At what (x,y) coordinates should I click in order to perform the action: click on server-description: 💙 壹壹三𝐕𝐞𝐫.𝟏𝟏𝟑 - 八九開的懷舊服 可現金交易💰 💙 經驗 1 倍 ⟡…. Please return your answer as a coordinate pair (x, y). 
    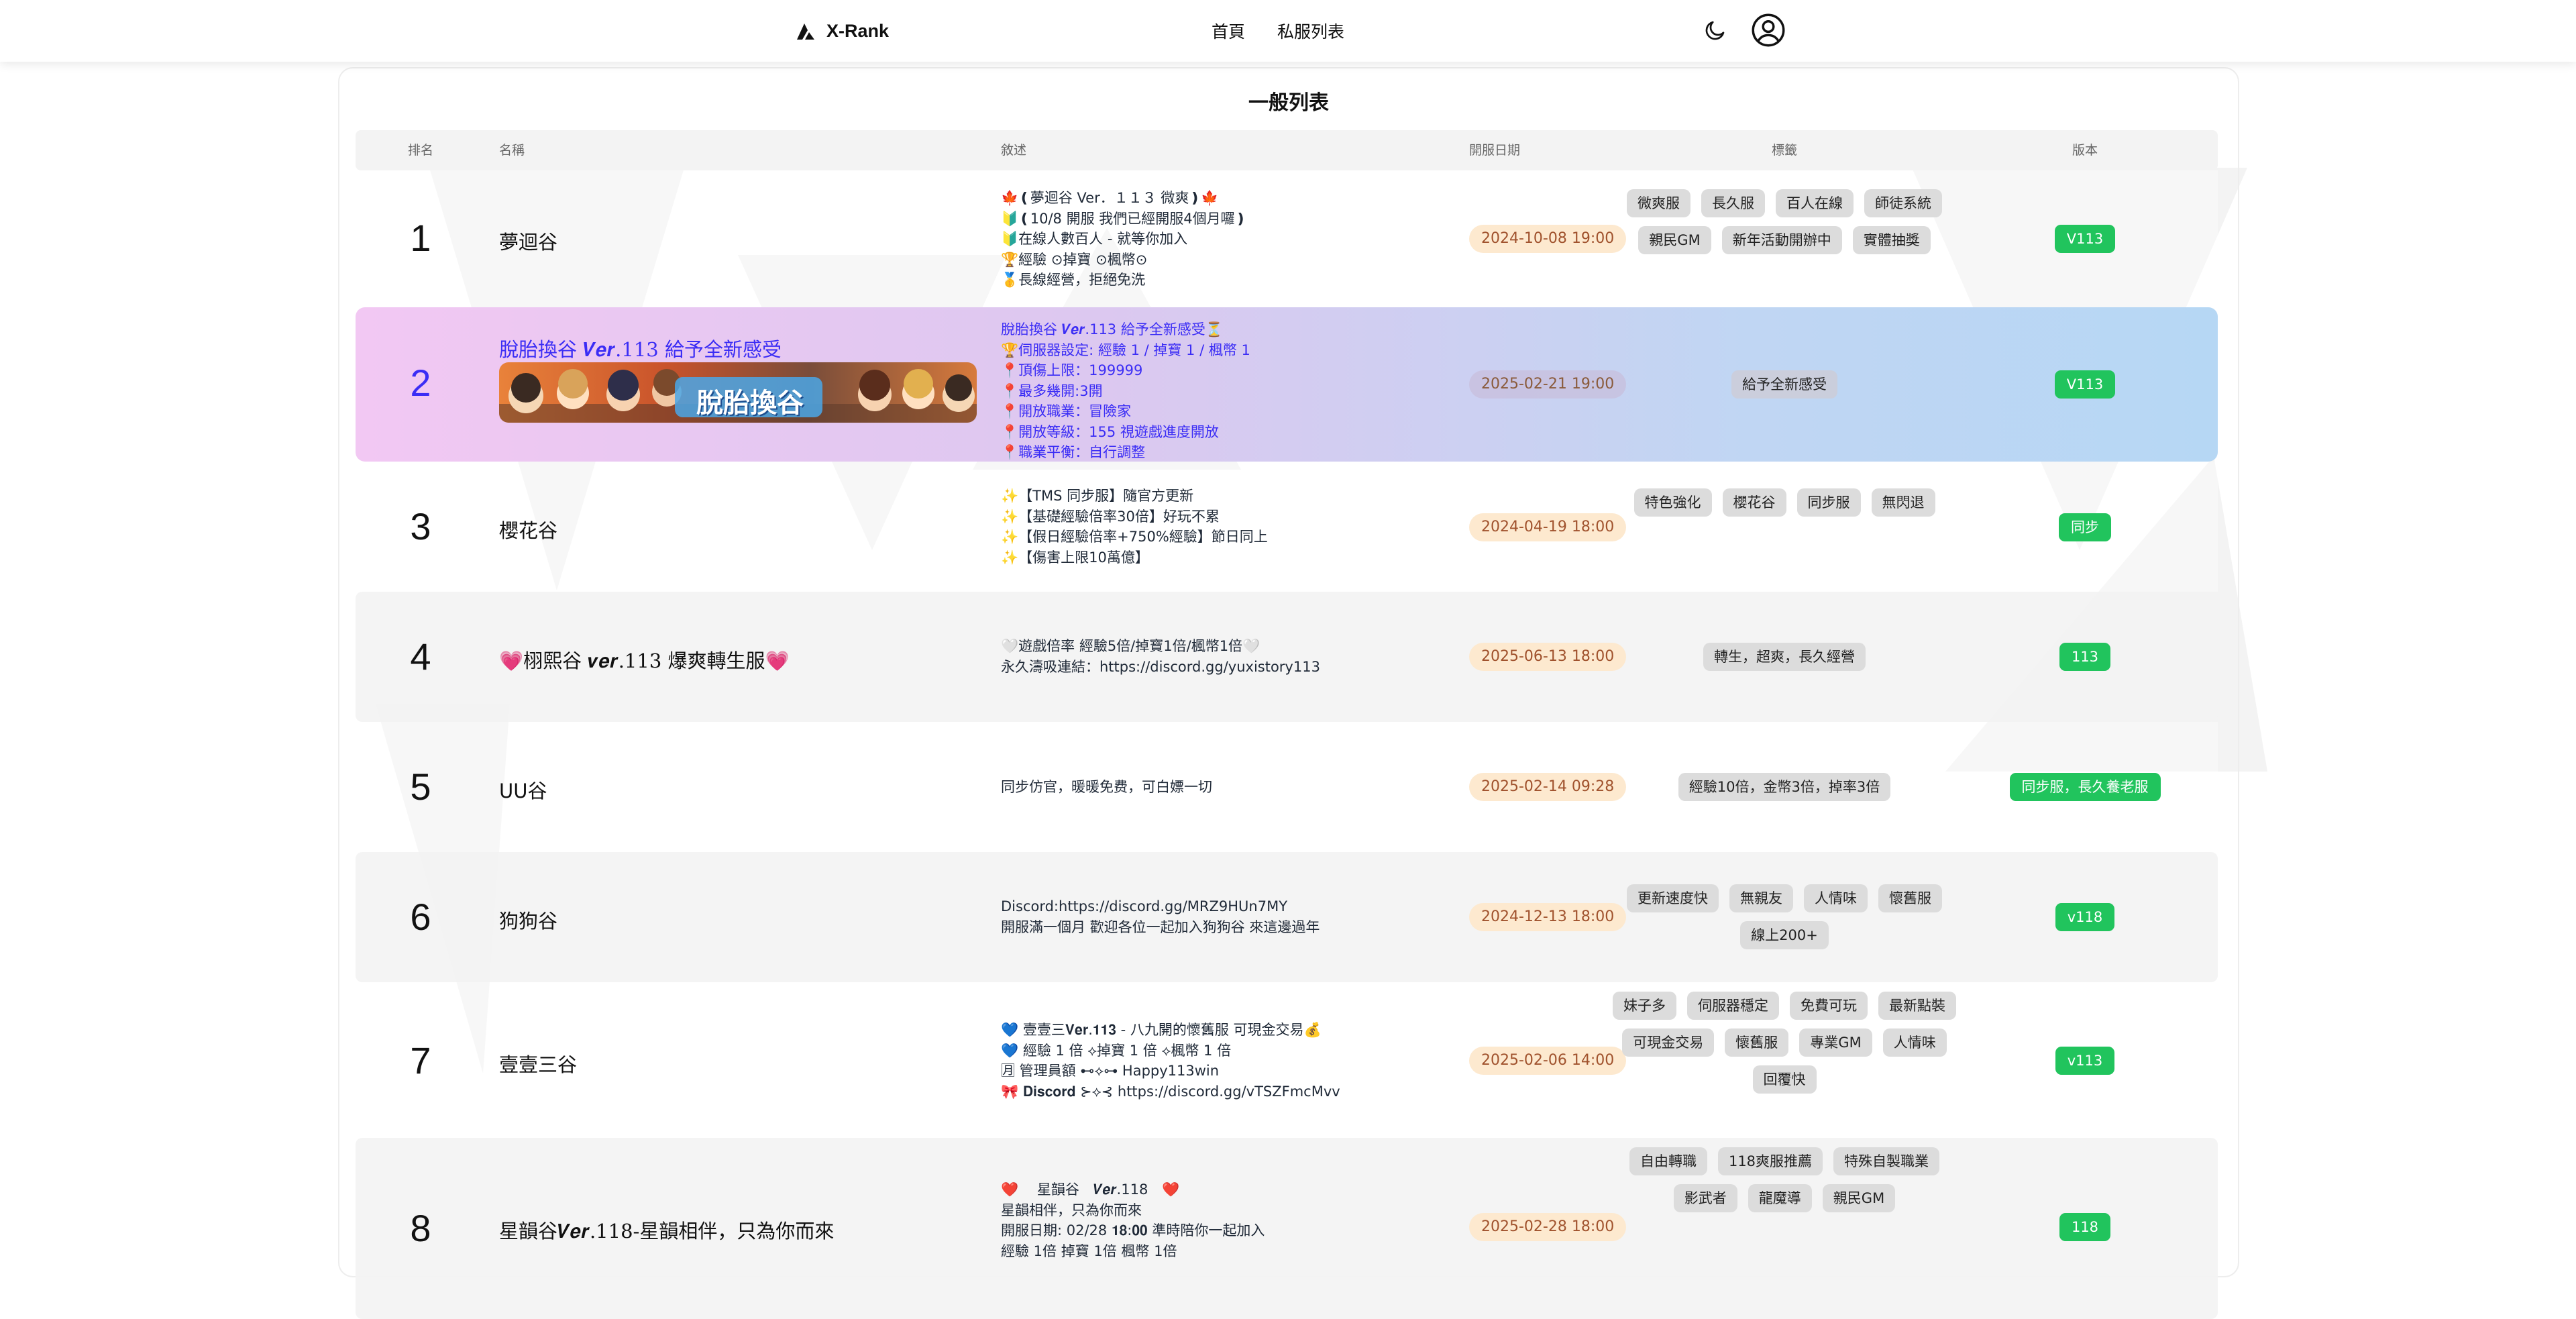
    Looking at the image, I should click on (1209, 1061).